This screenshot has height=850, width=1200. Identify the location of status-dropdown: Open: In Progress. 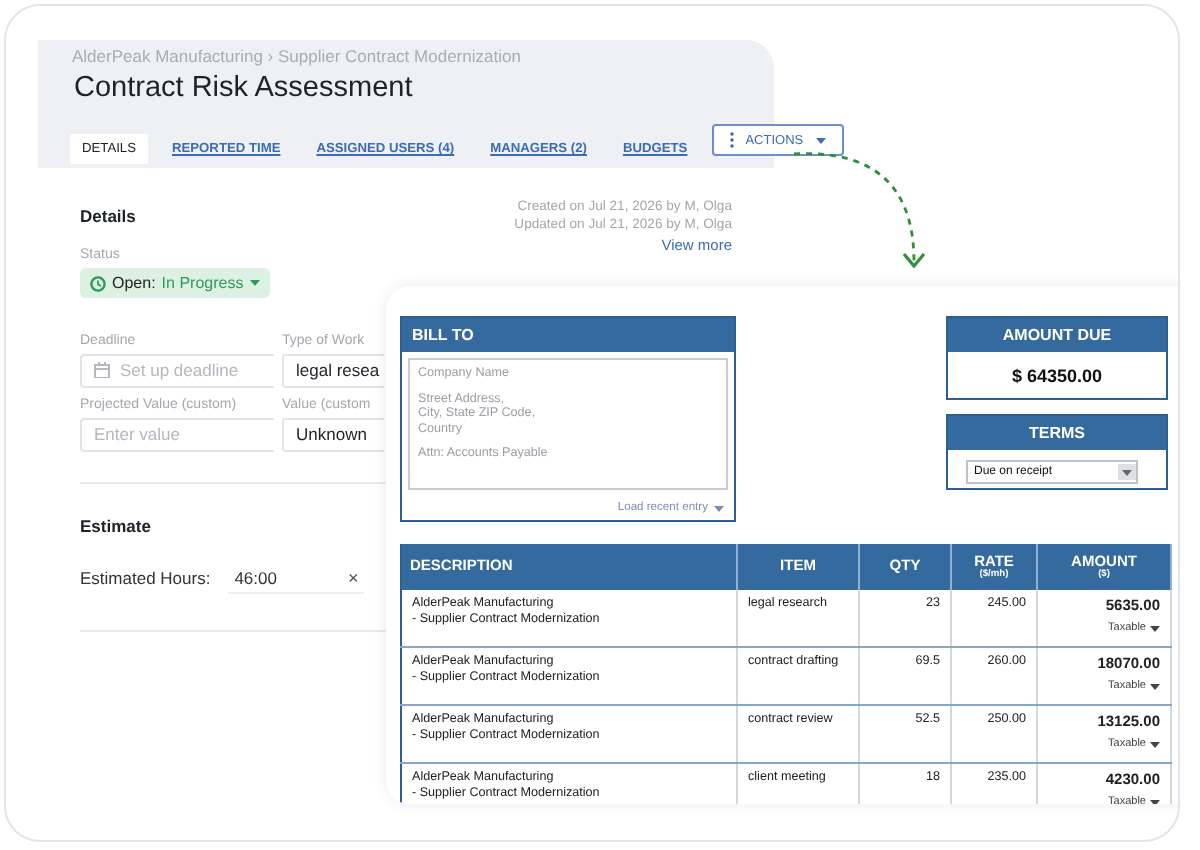
(175, 283).